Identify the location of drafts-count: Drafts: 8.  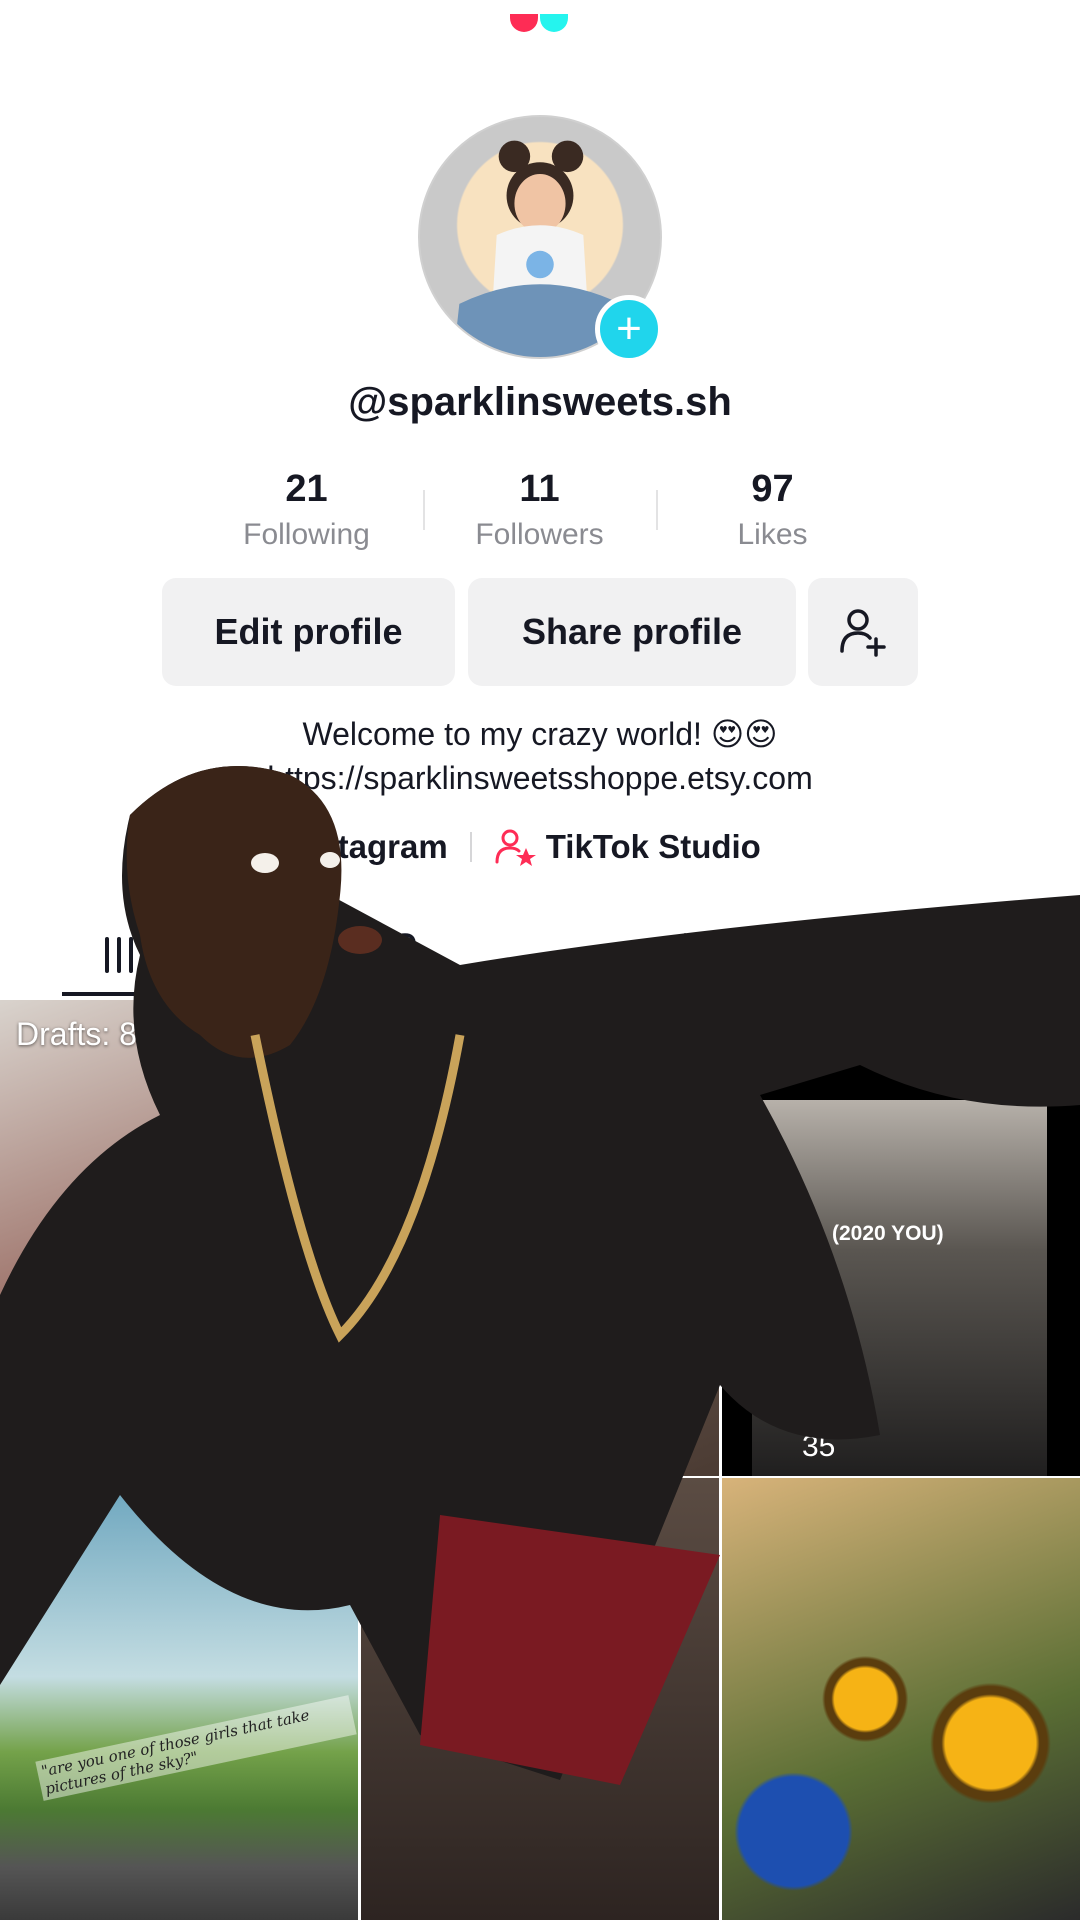
(76, 1034).